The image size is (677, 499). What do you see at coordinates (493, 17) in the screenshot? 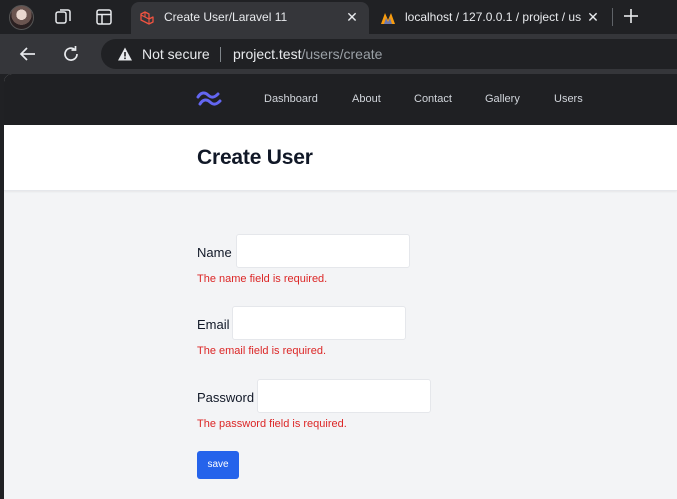
I see `tab-title: localhost / 127.0.0.1 / project / us` at bounding box center [493, 17].